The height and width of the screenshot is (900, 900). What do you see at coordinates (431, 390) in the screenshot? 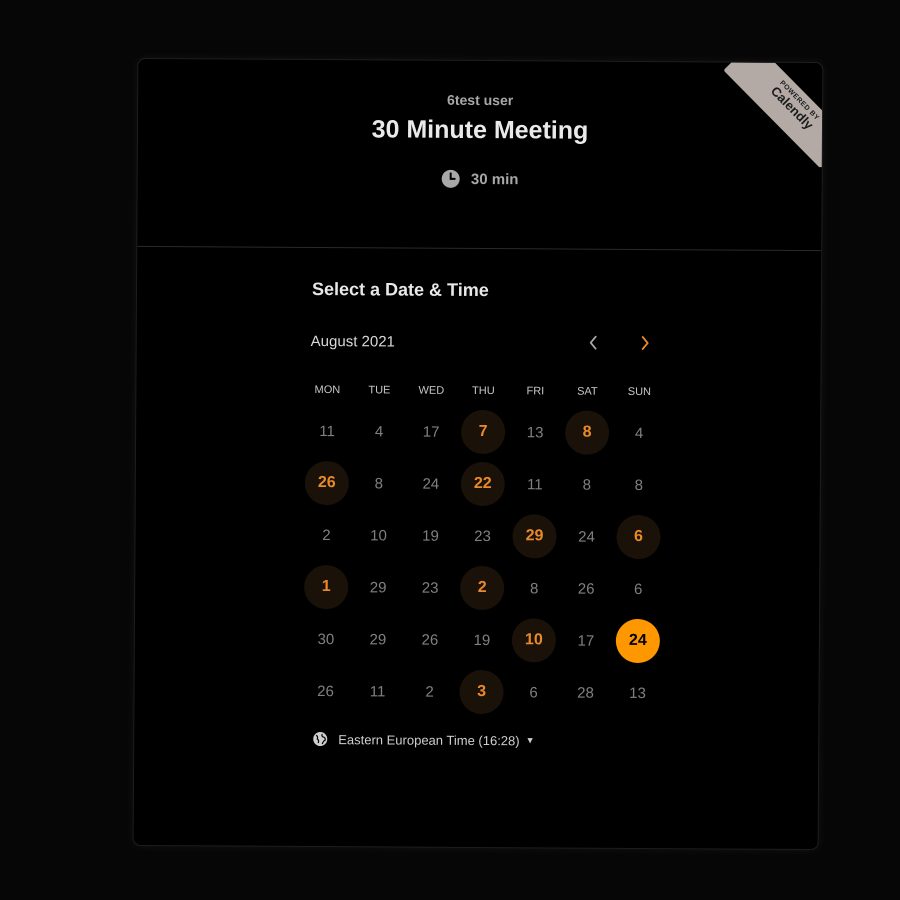
I see `weekday-label: WED` at bounding box center [431, 390].